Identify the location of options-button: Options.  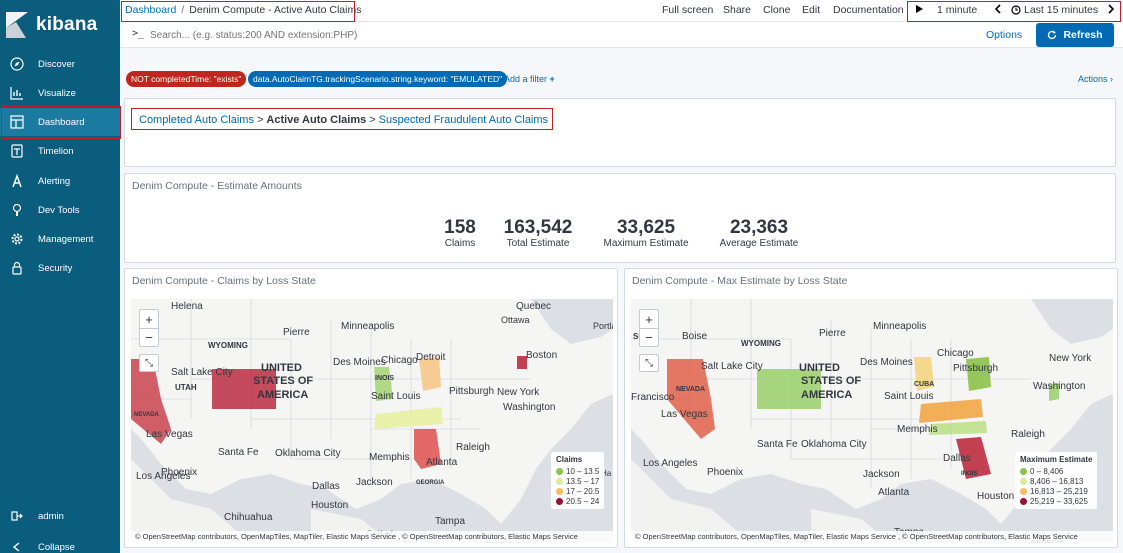
(1004, 35).